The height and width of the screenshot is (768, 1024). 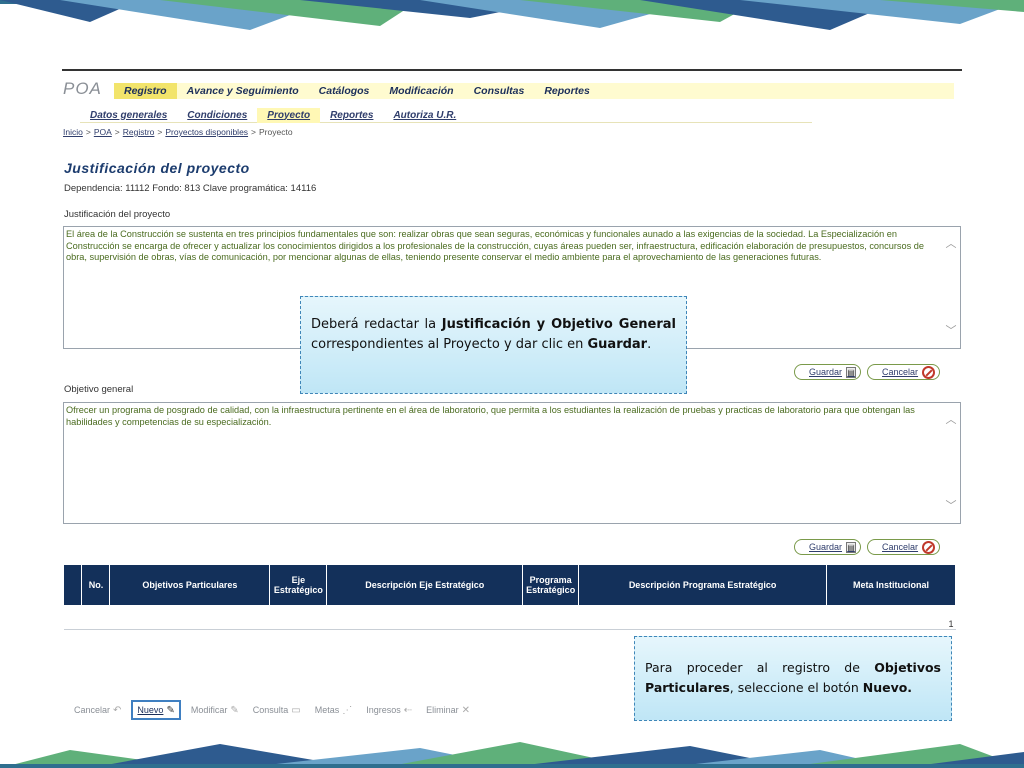 What do you see at coordinates (296, 710) in the screenshot?
I see `view-icon: ▭` at bounding box center [296, 710].